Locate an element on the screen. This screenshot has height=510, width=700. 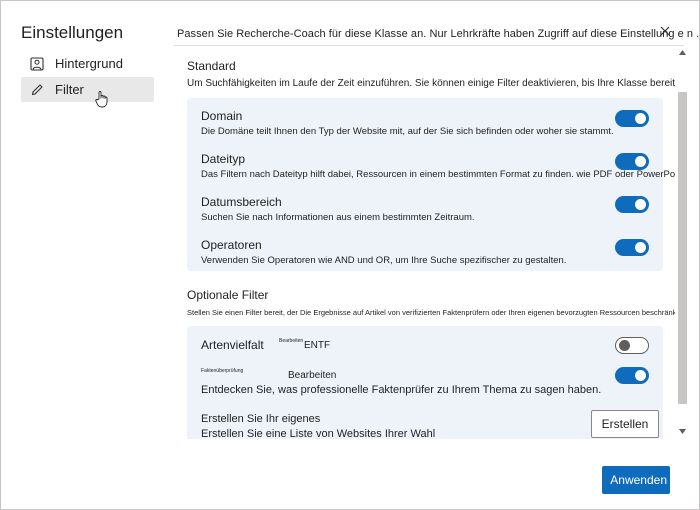
faktenpruefung-label: Faktenüberprüfung is located at coordinates (222, 371).